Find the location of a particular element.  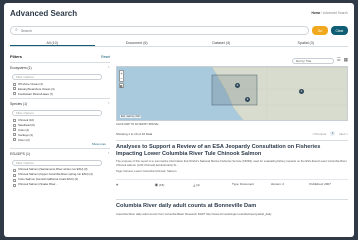

go-button: Go is located at coordinates (320, 30).